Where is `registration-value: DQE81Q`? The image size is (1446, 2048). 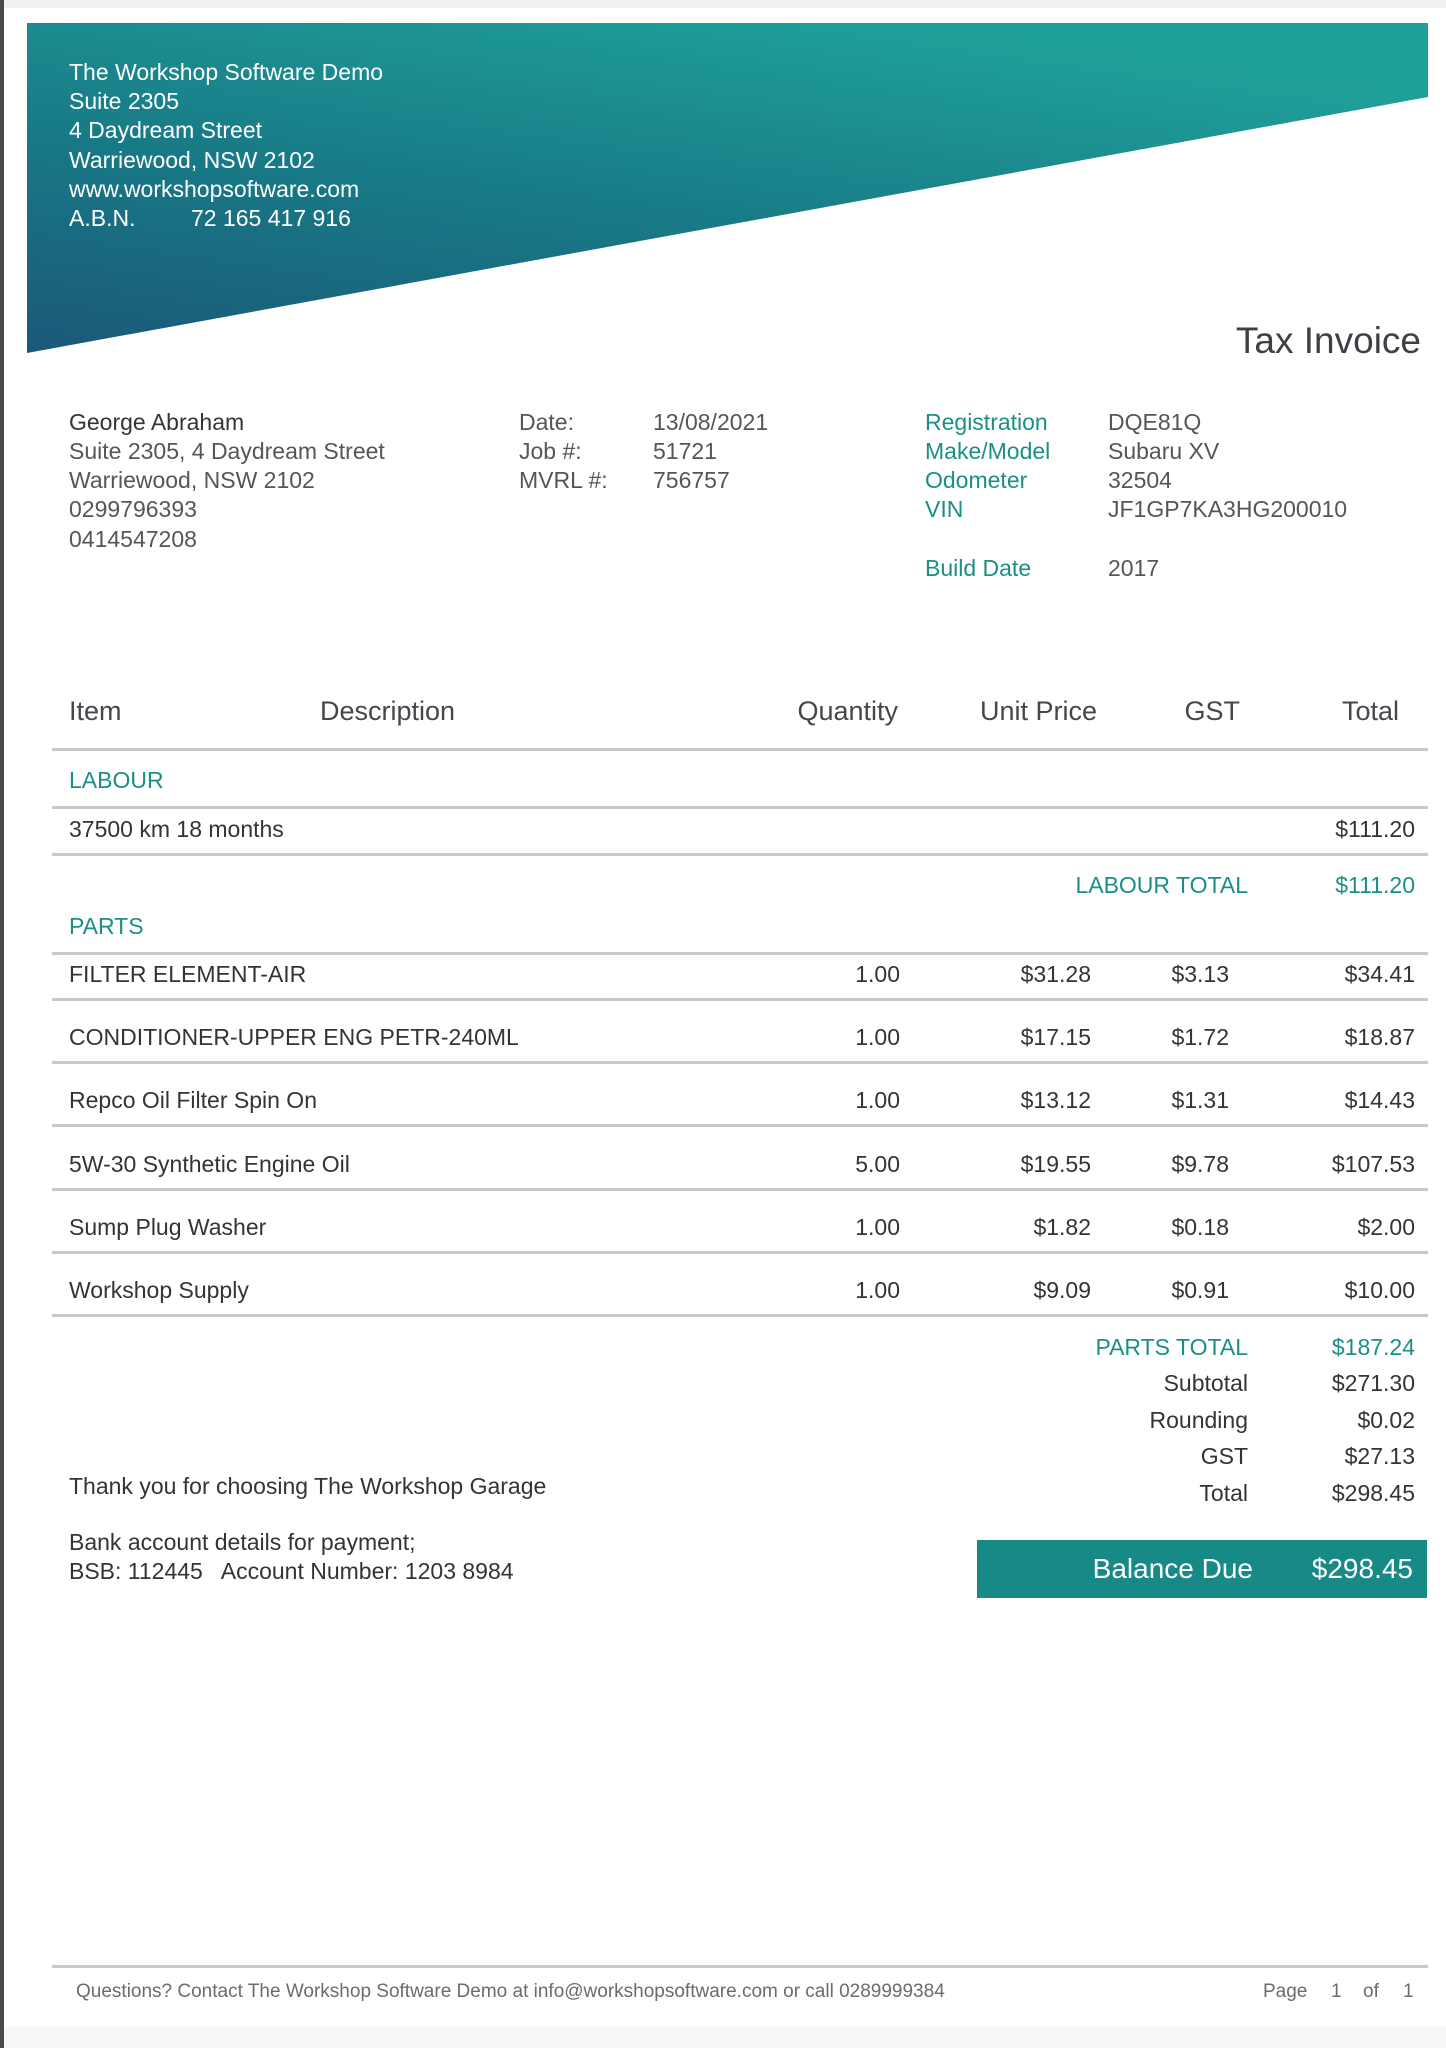
registration-value: DQE81Q is located at coordinates (1155, 422).